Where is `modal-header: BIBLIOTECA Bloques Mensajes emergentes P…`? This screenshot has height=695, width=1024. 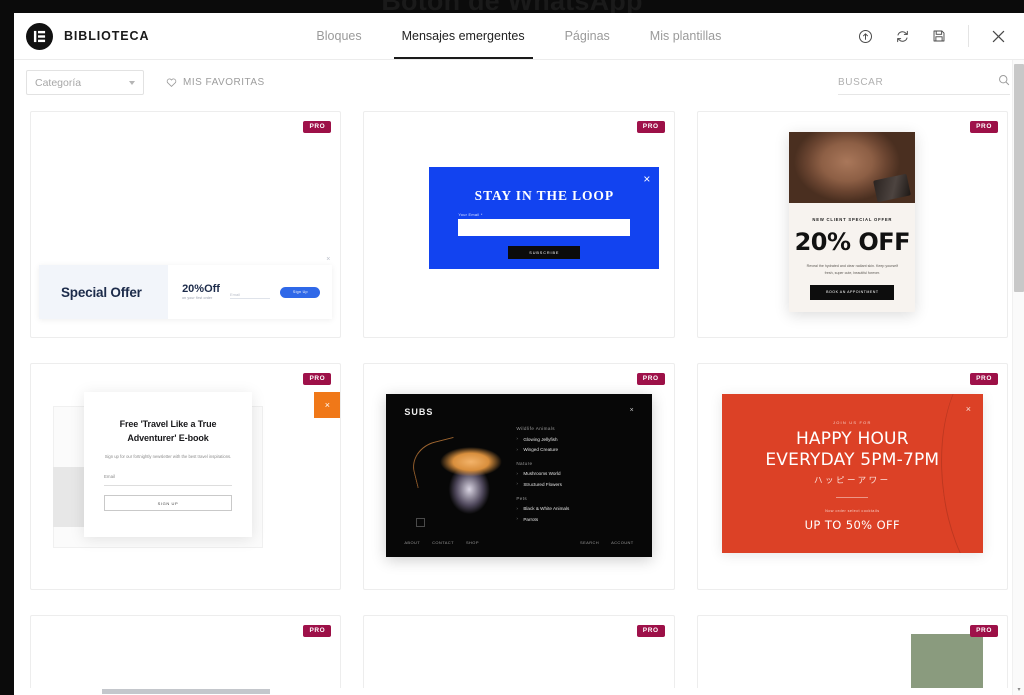
modal-header: BIBLIOTECA Bloques Mensajes emergentes P… is located at coordinates (519, 36).